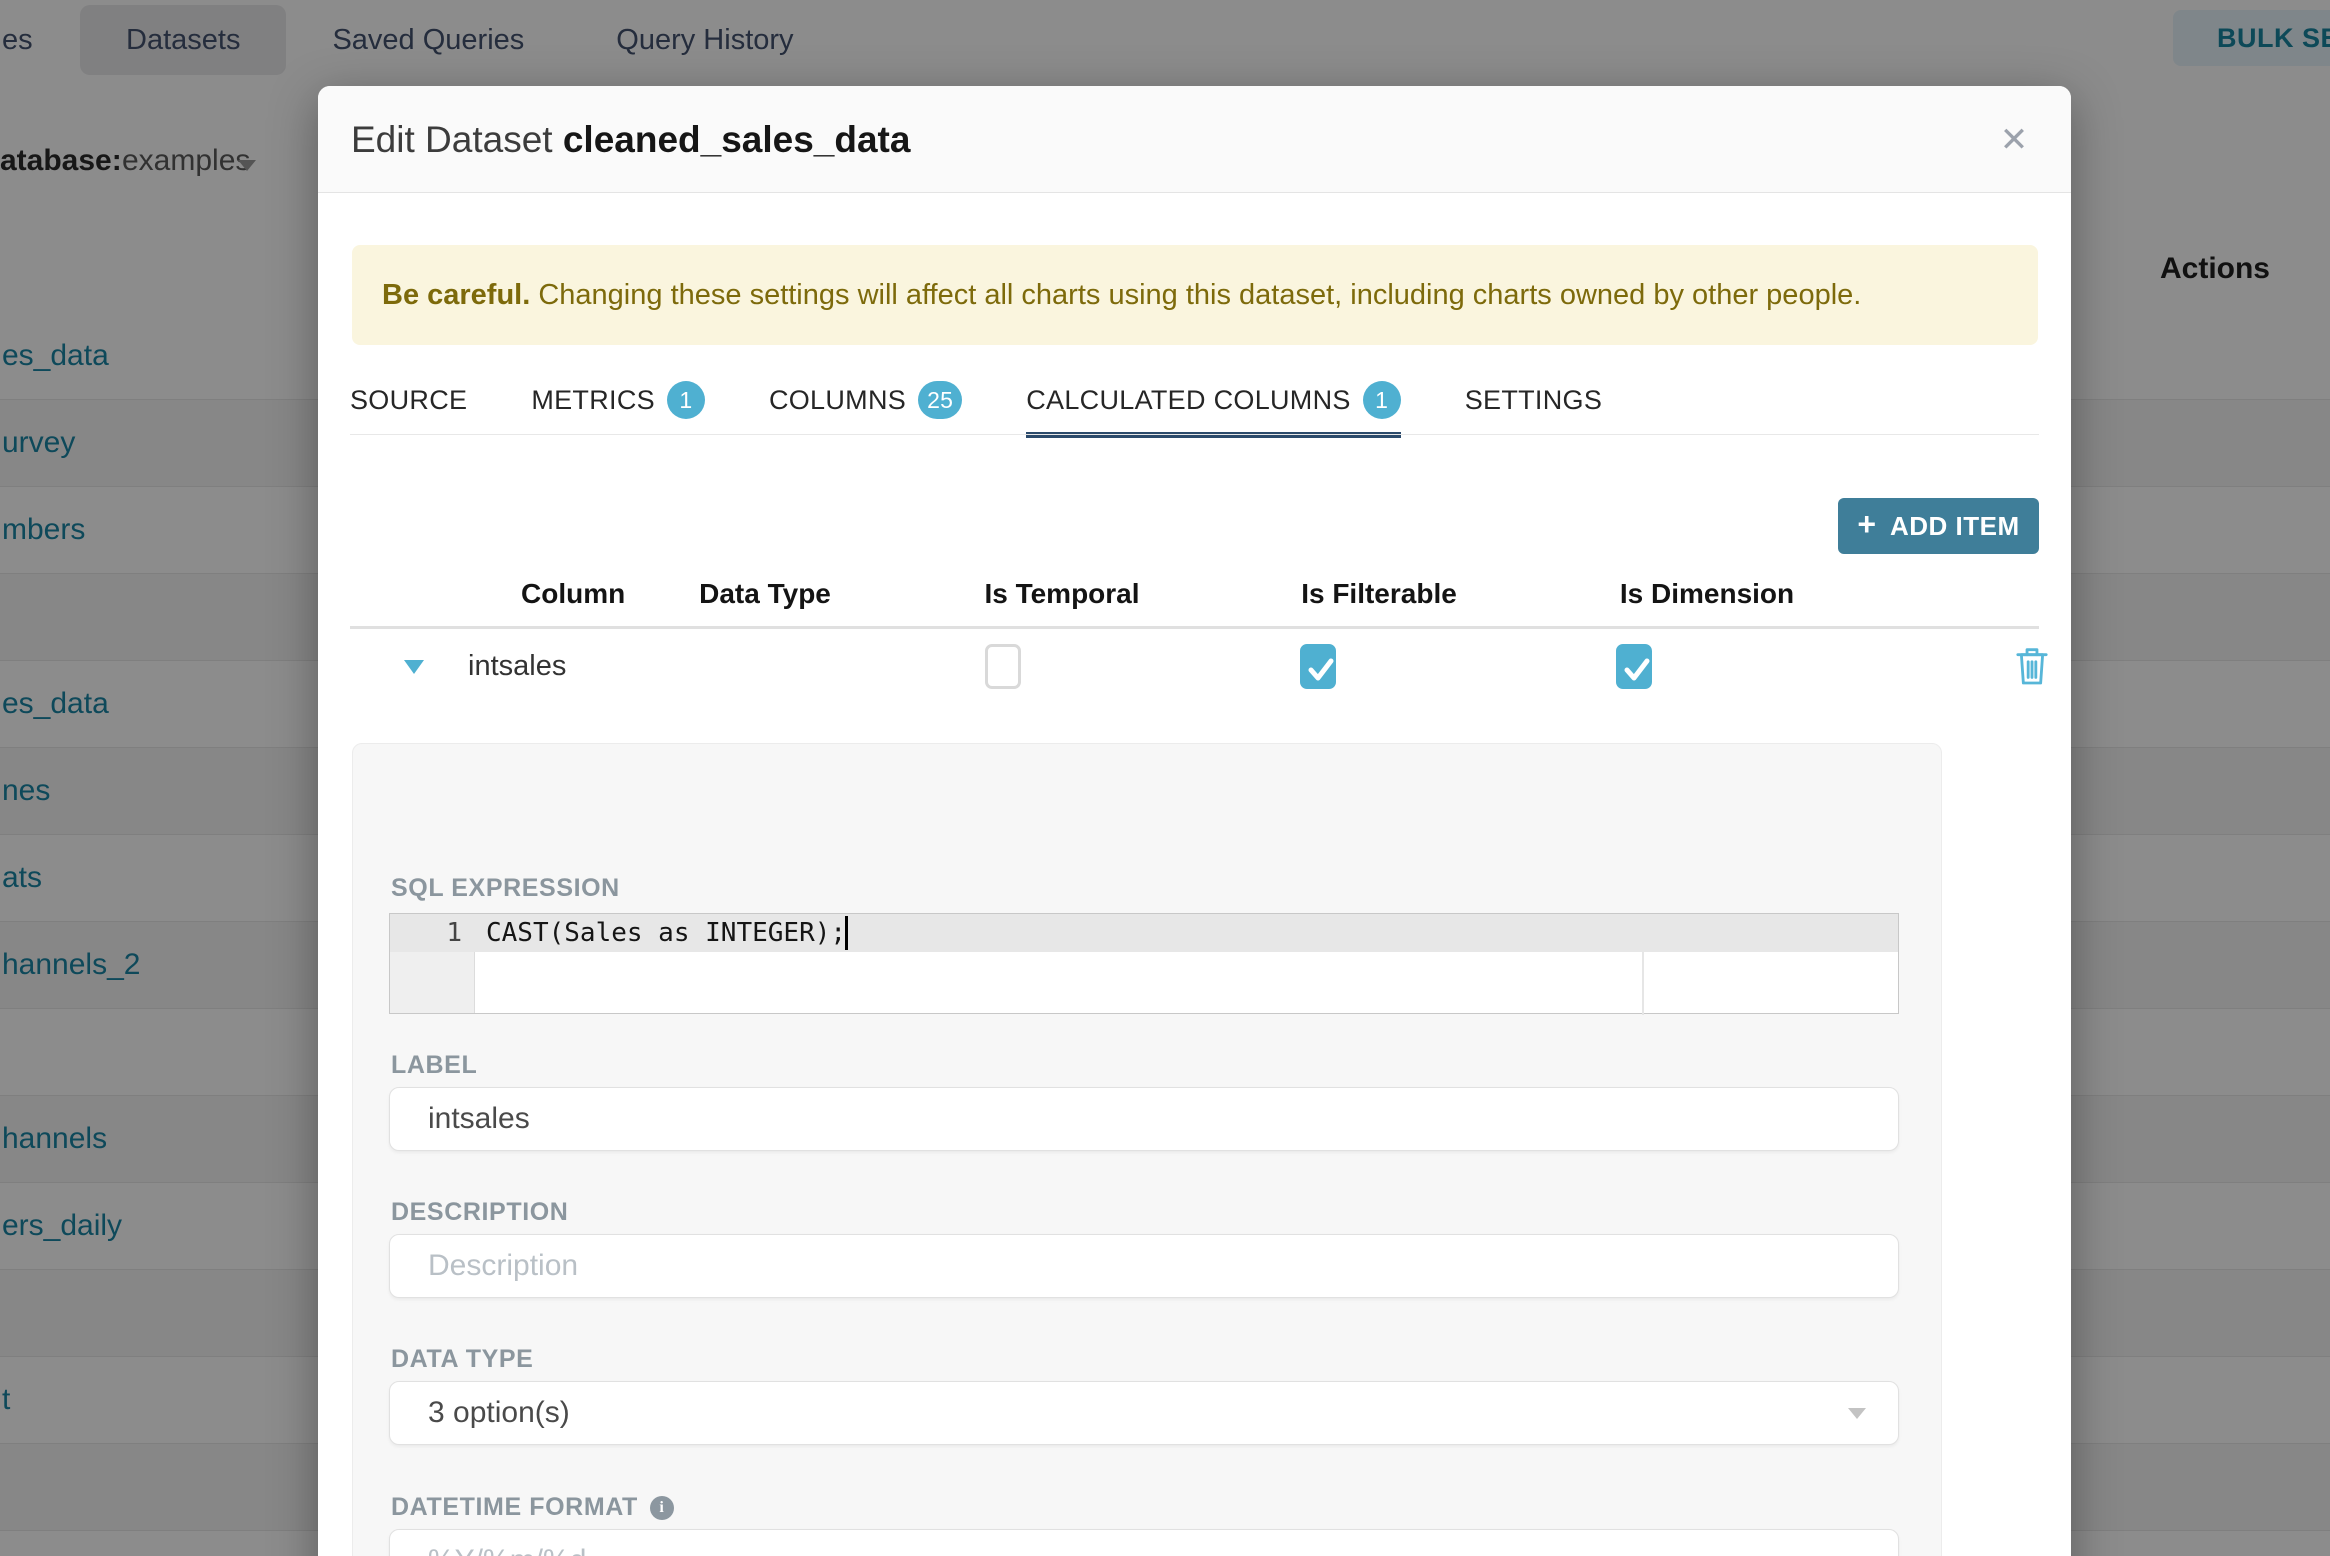  What do you see at coordinates (480, 1212) in the screenshot?
I see `description-field-label: DESCRIPTION` at bounding box center [480, 1212].